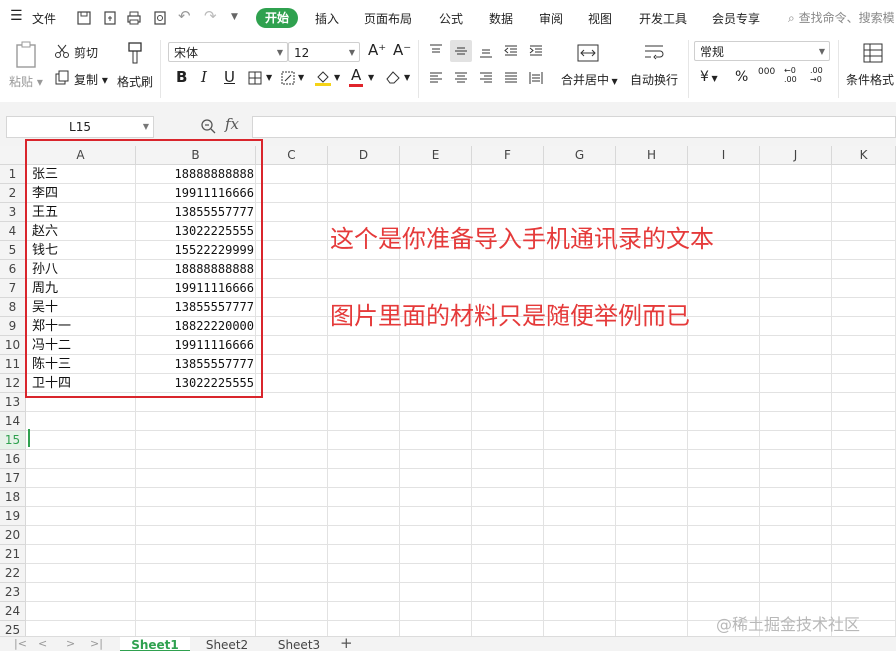 The image size is (896, 651). What do you see at coordinates (841, 17) in the screenshot?
I see `command-search: ⌕ 查找命令、搜索模` at bounding box center [841, 17].